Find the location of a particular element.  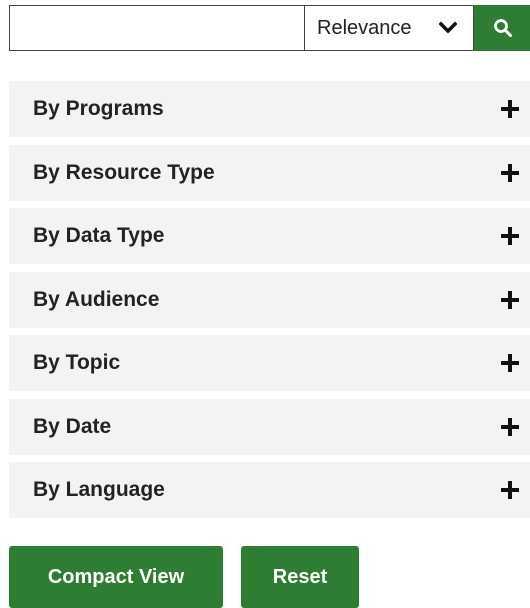

search-input is located at coordinates (156, 28).